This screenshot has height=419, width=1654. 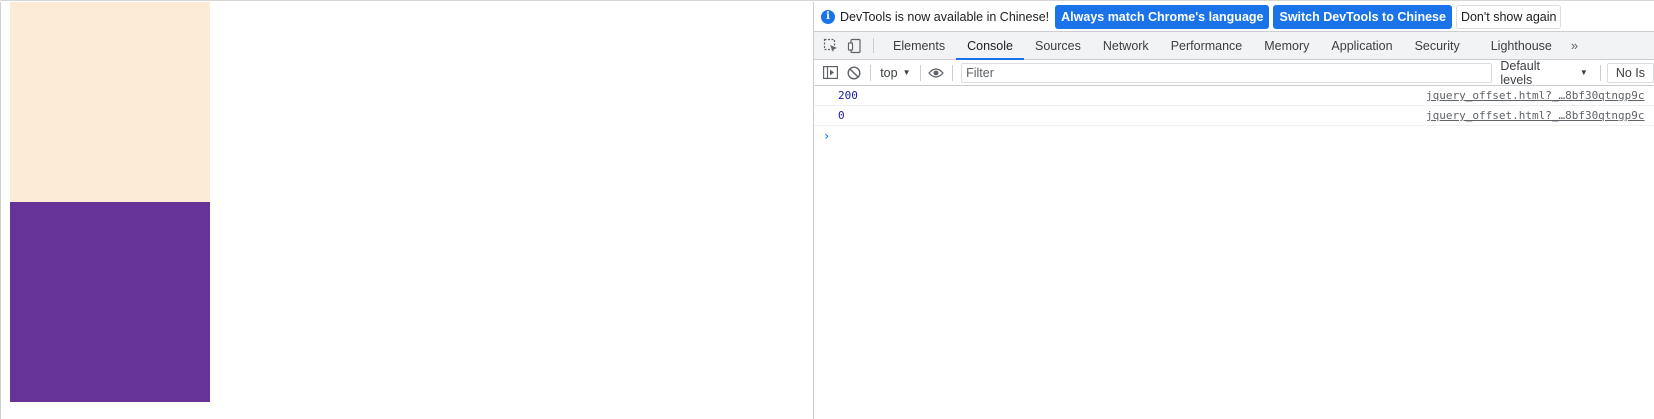 What do you see at coordinates (889, 72) in the screenshot?
I see `context-label: top` at bounding box center [889, 72].